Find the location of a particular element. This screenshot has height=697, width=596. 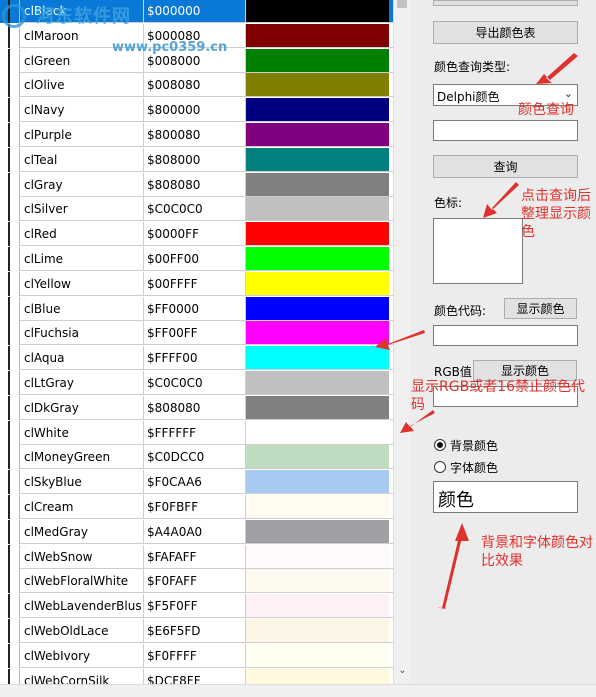

color-name-cell: clYellow is located at coordinates (83, 284).